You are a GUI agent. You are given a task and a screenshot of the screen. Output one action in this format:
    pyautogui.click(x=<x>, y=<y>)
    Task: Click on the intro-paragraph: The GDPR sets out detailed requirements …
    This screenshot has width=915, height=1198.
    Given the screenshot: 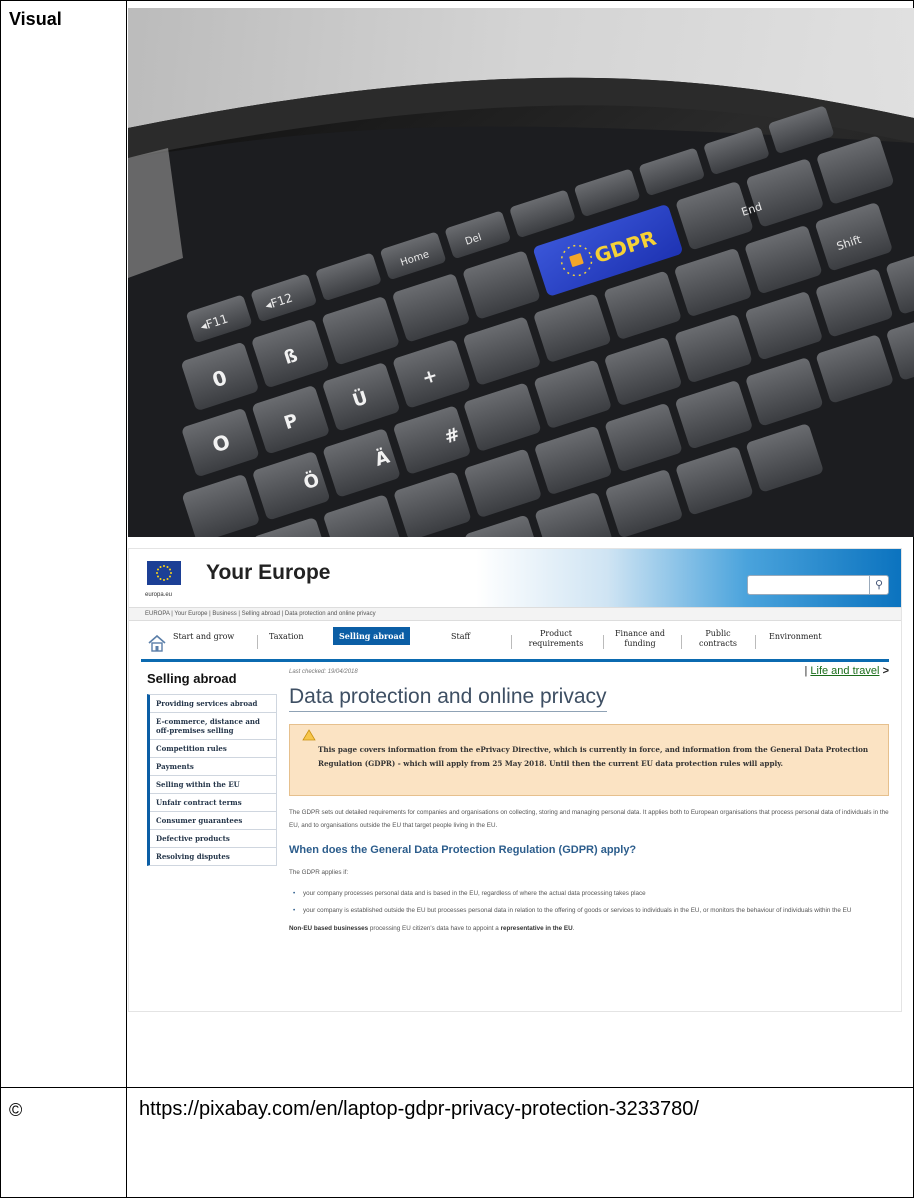 What is the action you would take?
    pyautogui.click(x=589, y=819)
    